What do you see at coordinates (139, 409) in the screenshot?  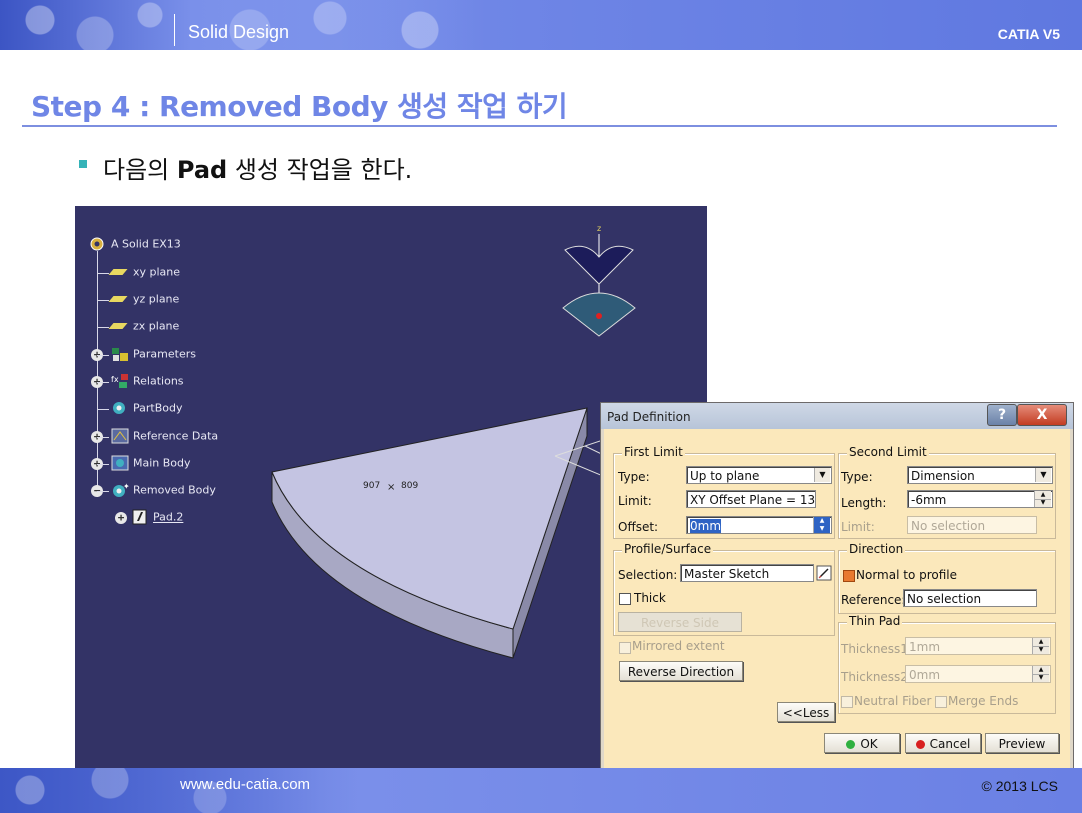 I see `tree-item-partbody: PartBody` at bounding box center [139, 409].